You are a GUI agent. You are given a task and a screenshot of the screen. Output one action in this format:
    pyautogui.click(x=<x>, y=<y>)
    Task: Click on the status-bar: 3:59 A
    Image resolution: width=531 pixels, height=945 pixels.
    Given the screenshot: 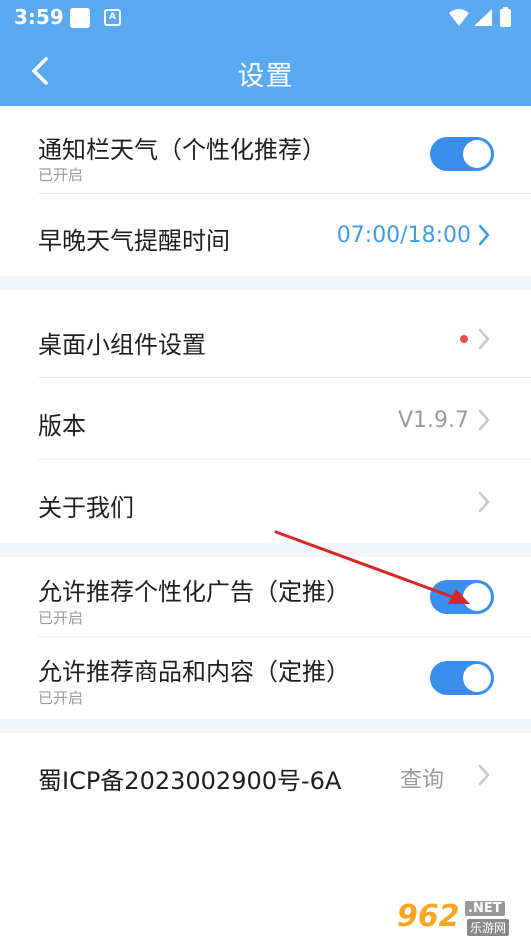 What is the action you would take?
    pyautogui.click(x=265, y=18)
    